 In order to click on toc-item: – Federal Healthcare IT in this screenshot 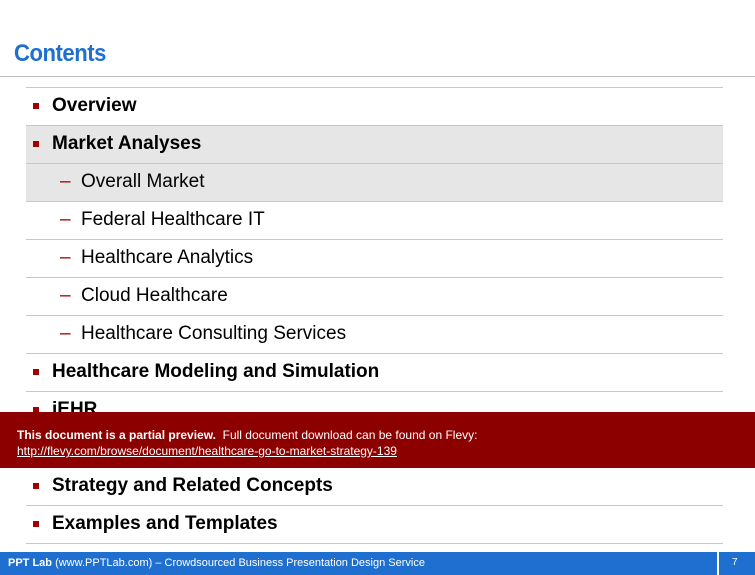, I will do `click(374, 221)`.